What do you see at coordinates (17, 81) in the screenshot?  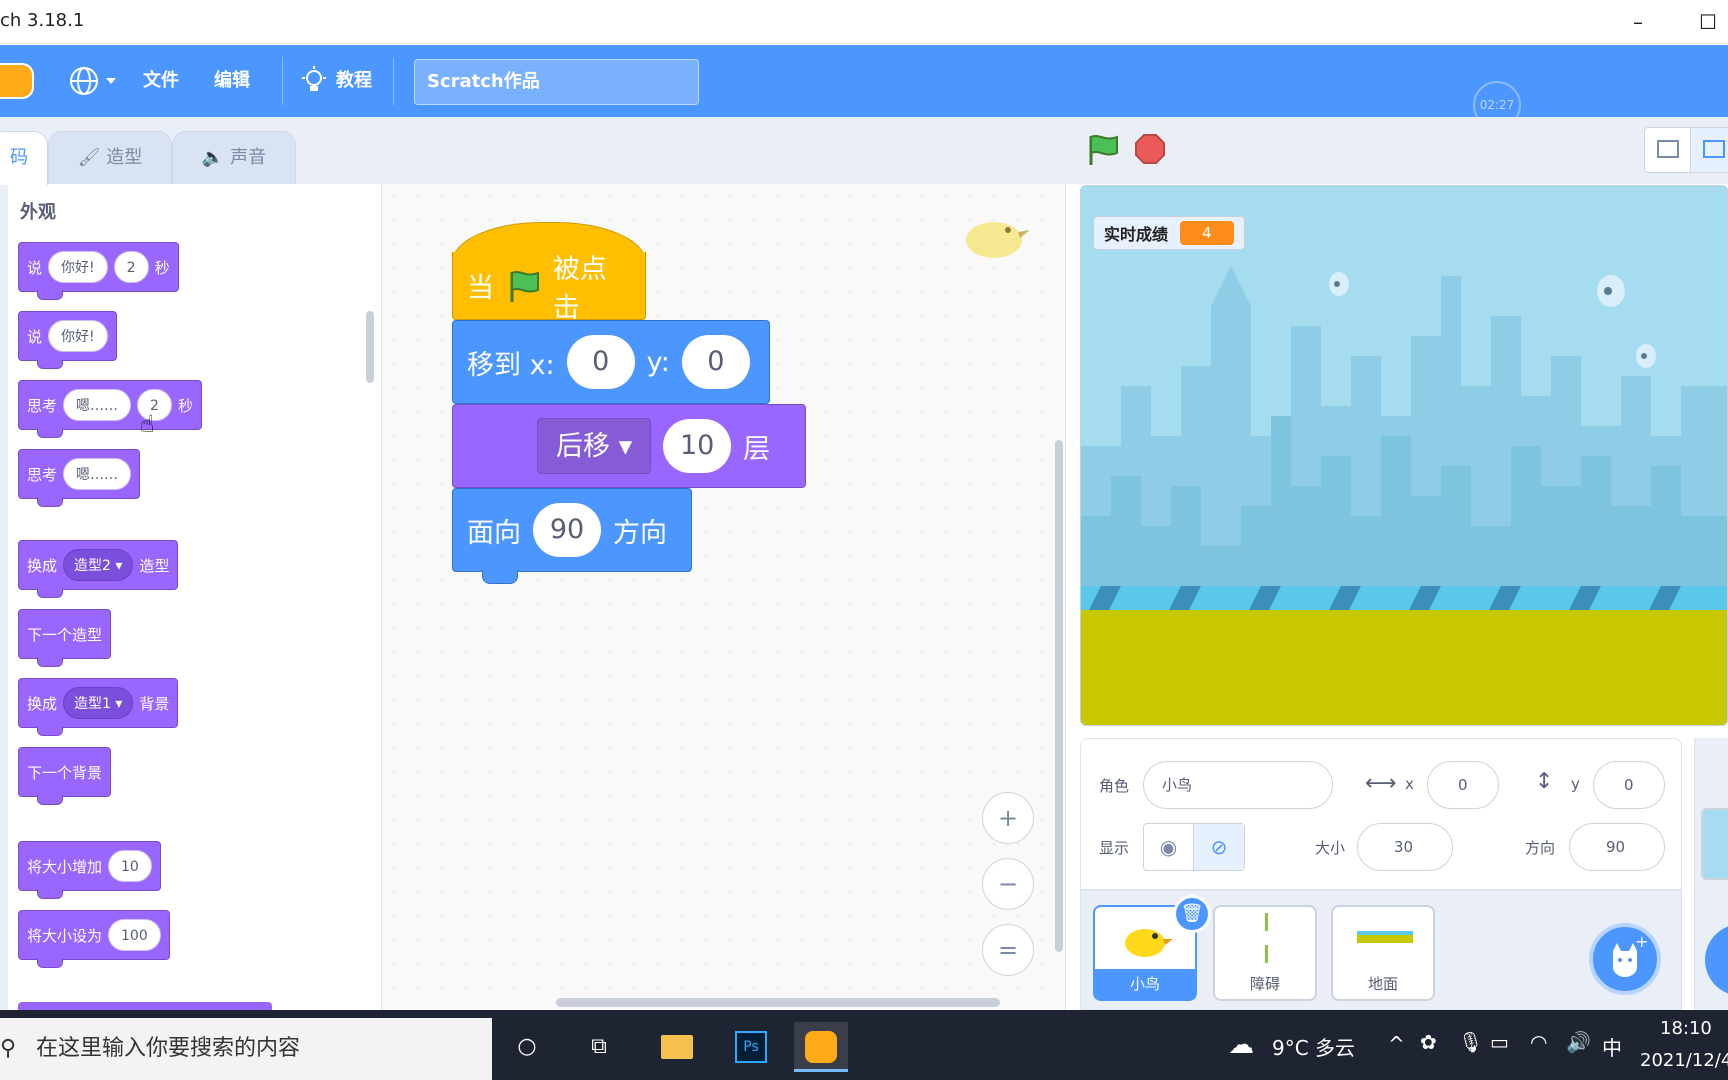 I see `scratch-logo` at bounding box center [17, 81].